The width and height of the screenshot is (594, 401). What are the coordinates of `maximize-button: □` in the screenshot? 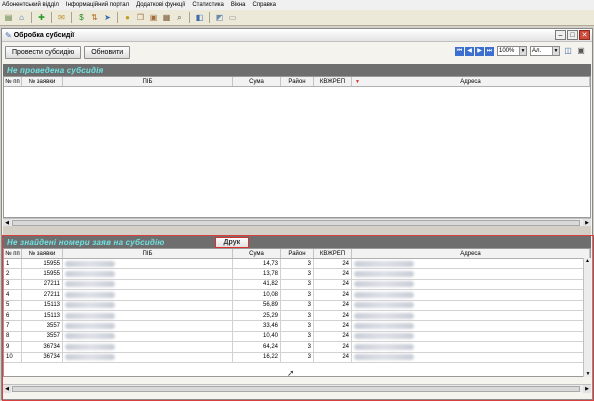 It's located at (572, 35).